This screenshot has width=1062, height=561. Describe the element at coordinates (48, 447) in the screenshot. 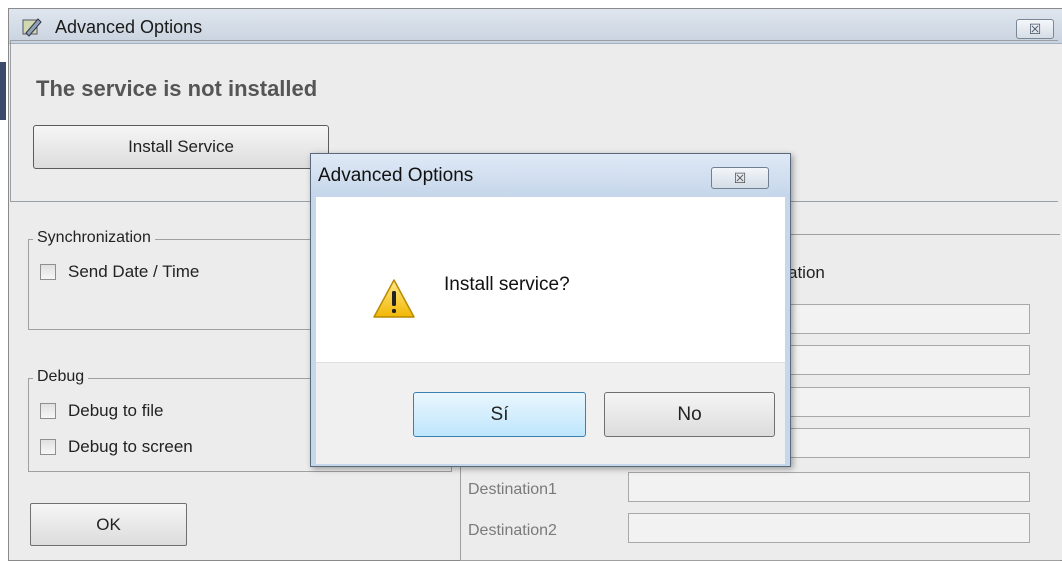

I see `debug-to-screen-checkbox` at that location.